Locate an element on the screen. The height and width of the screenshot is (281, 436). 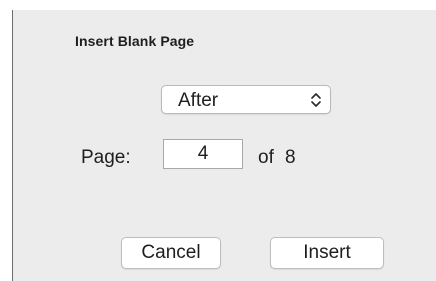
of-label: of is located at coordinates (266, 157).